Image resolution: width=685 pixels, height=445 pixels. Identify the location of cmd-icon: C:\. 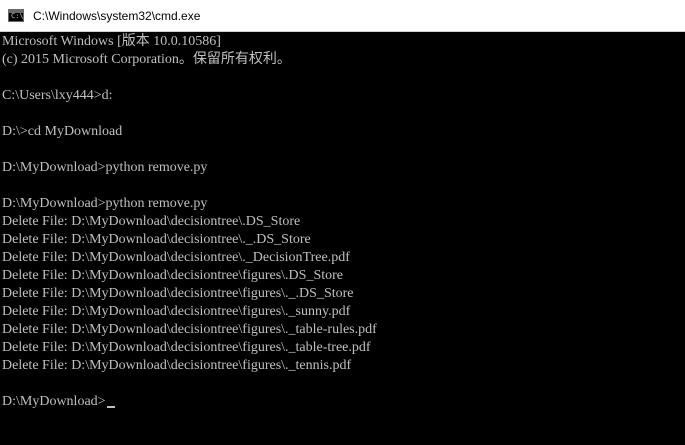
(16, 15).